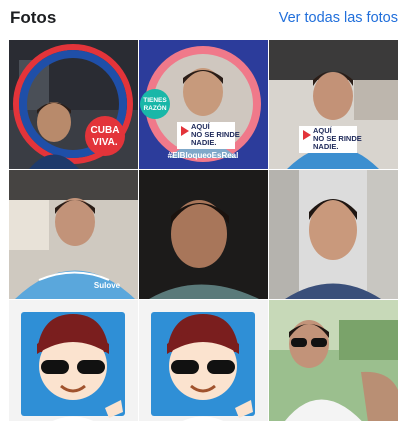  I want to click on photo-sunglasses-selfie, so click(333, 360).